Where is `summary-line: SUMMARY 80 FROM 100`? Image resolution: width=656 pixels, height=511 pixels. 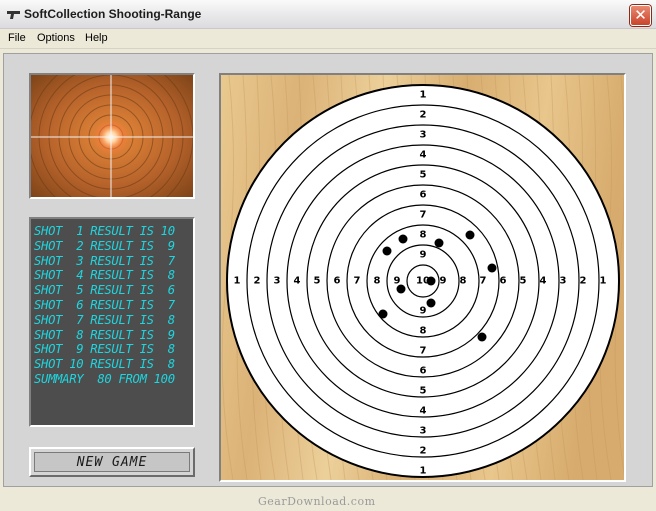 summary-line: SUMMARY 80 FROM 100 is located at coordinates (104, 378).